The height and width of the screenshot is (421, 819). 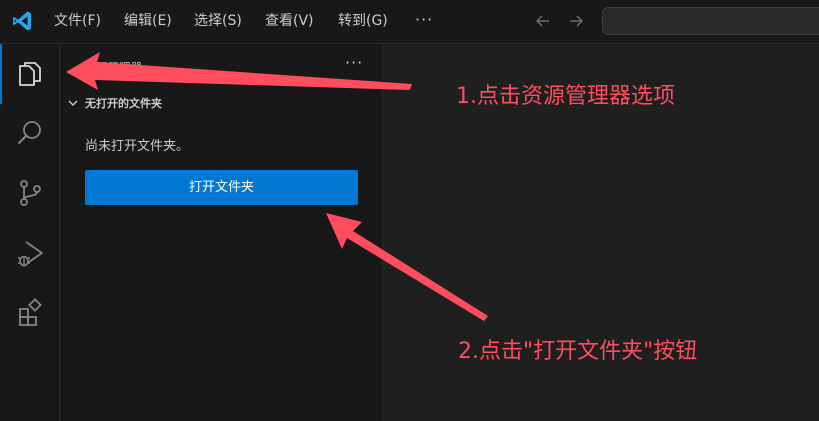 I want to click on menu-go: 转到(G), so click(x=363, y=21).